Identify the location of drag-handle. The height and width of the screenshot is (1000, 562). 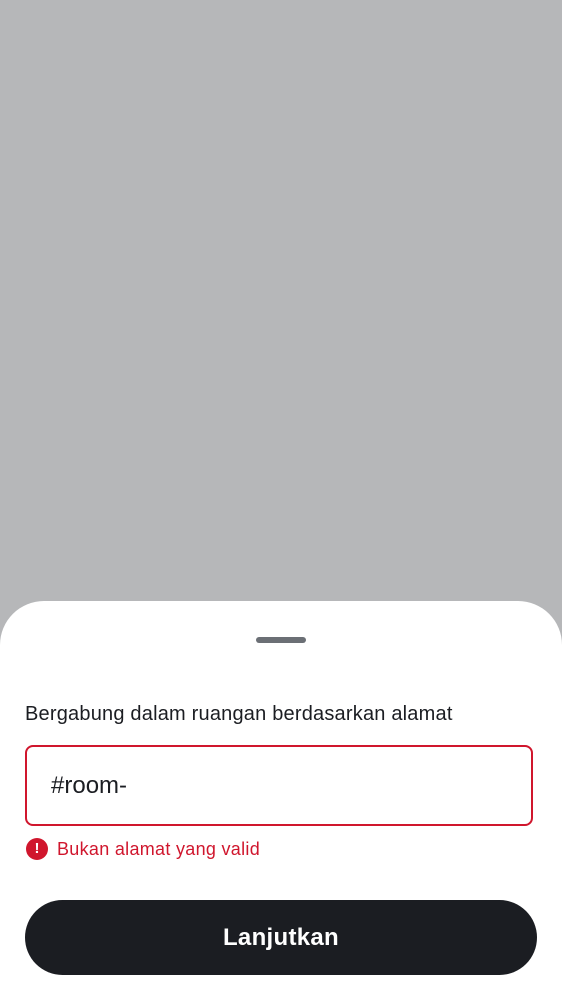
(281, 640).